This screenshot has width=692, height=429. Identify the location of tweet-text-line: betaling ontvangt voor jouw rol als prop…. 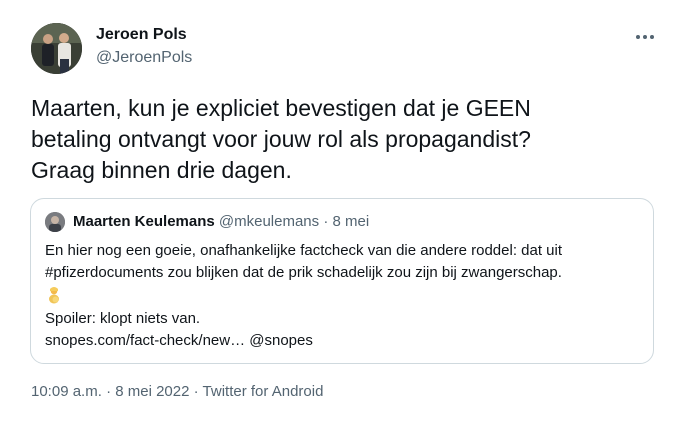
(281, 139).